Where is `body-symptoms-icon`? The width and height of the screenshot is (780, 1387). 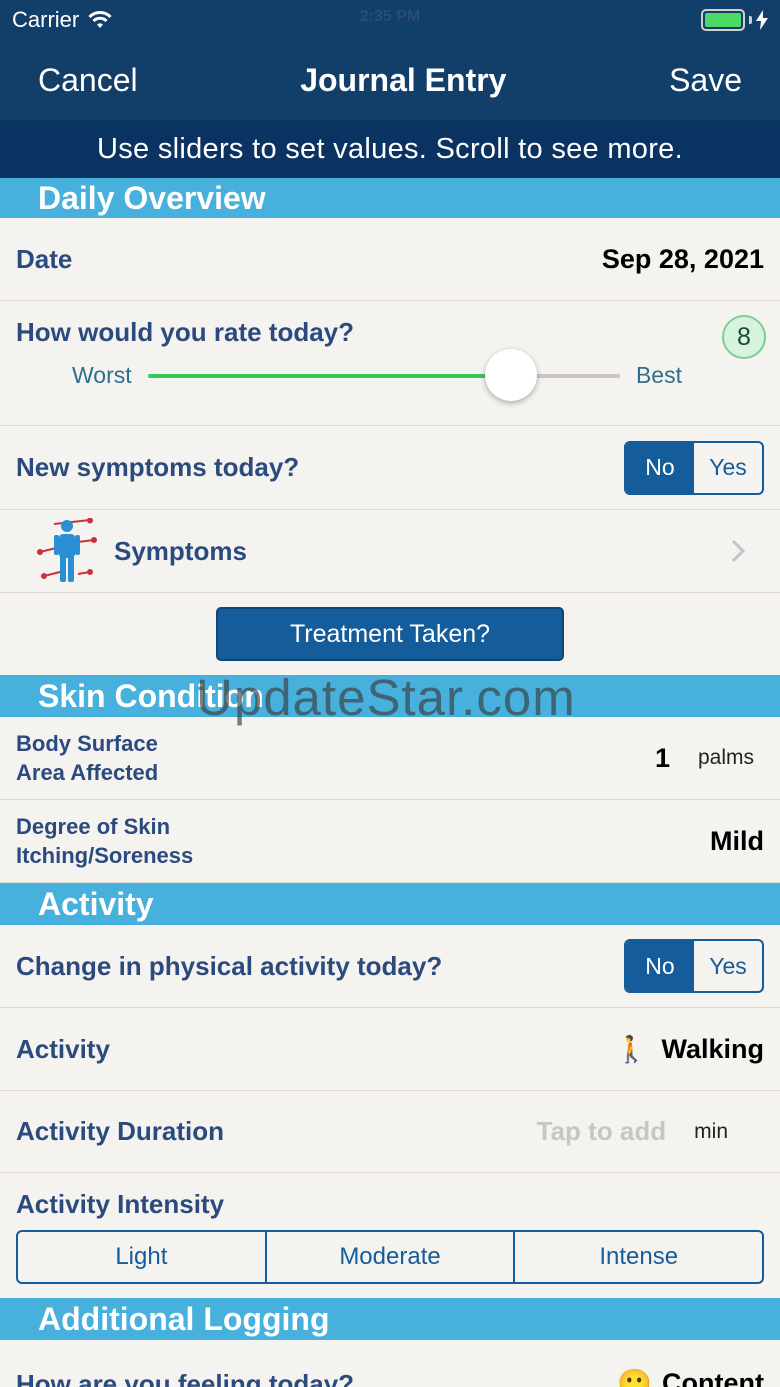 body-symptoms-icon is located at coordinates (67, 550).